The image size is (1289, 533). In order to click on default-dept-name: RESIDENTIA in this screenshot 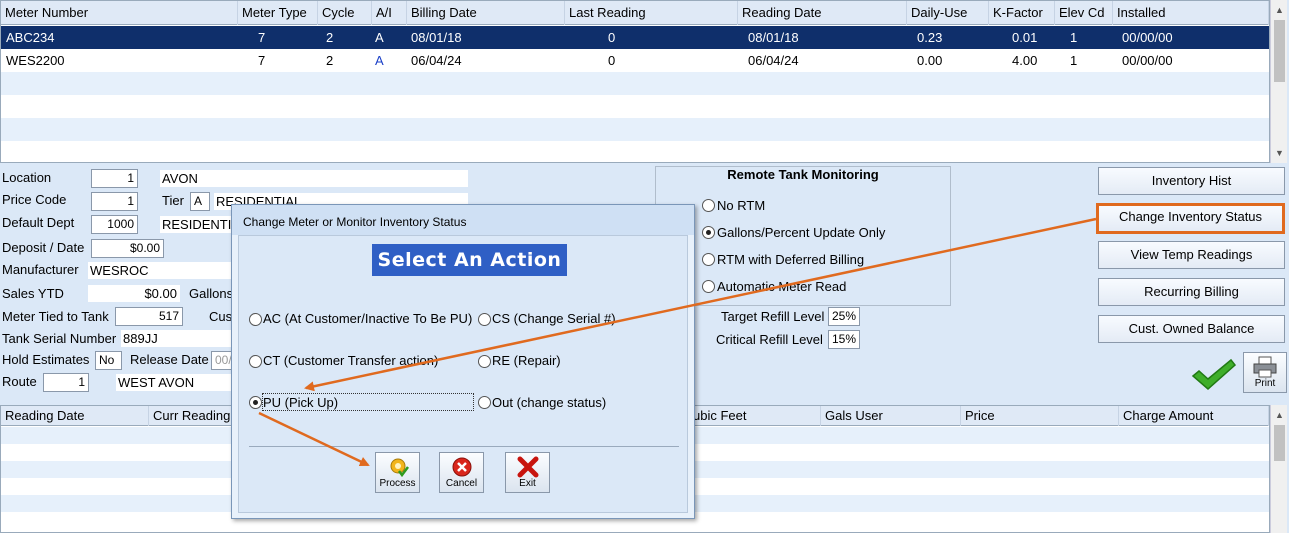, I will do `click(200, 224)`.